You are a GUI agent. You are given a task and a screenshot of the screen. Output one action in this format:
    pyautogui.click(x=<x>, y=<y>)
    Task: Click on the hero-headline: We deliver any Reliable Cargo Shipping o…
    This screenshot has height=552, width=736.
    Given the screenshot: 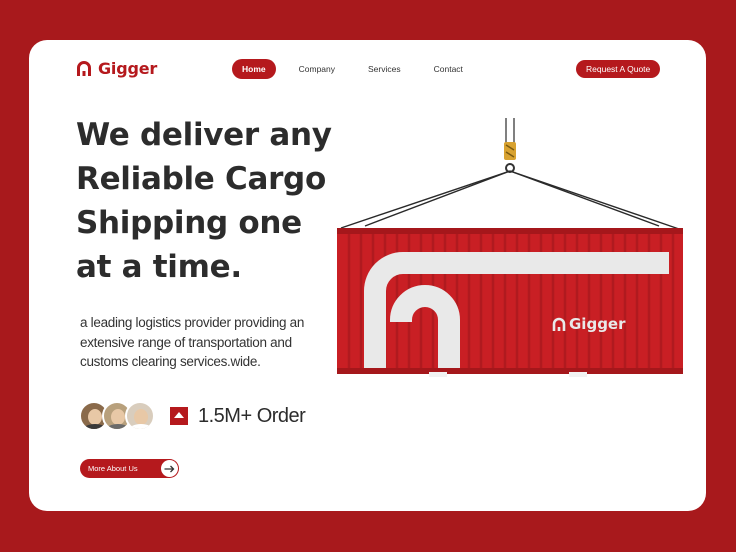 What is the action you would take?
    pyautogui.click(x=206, y=201)
    